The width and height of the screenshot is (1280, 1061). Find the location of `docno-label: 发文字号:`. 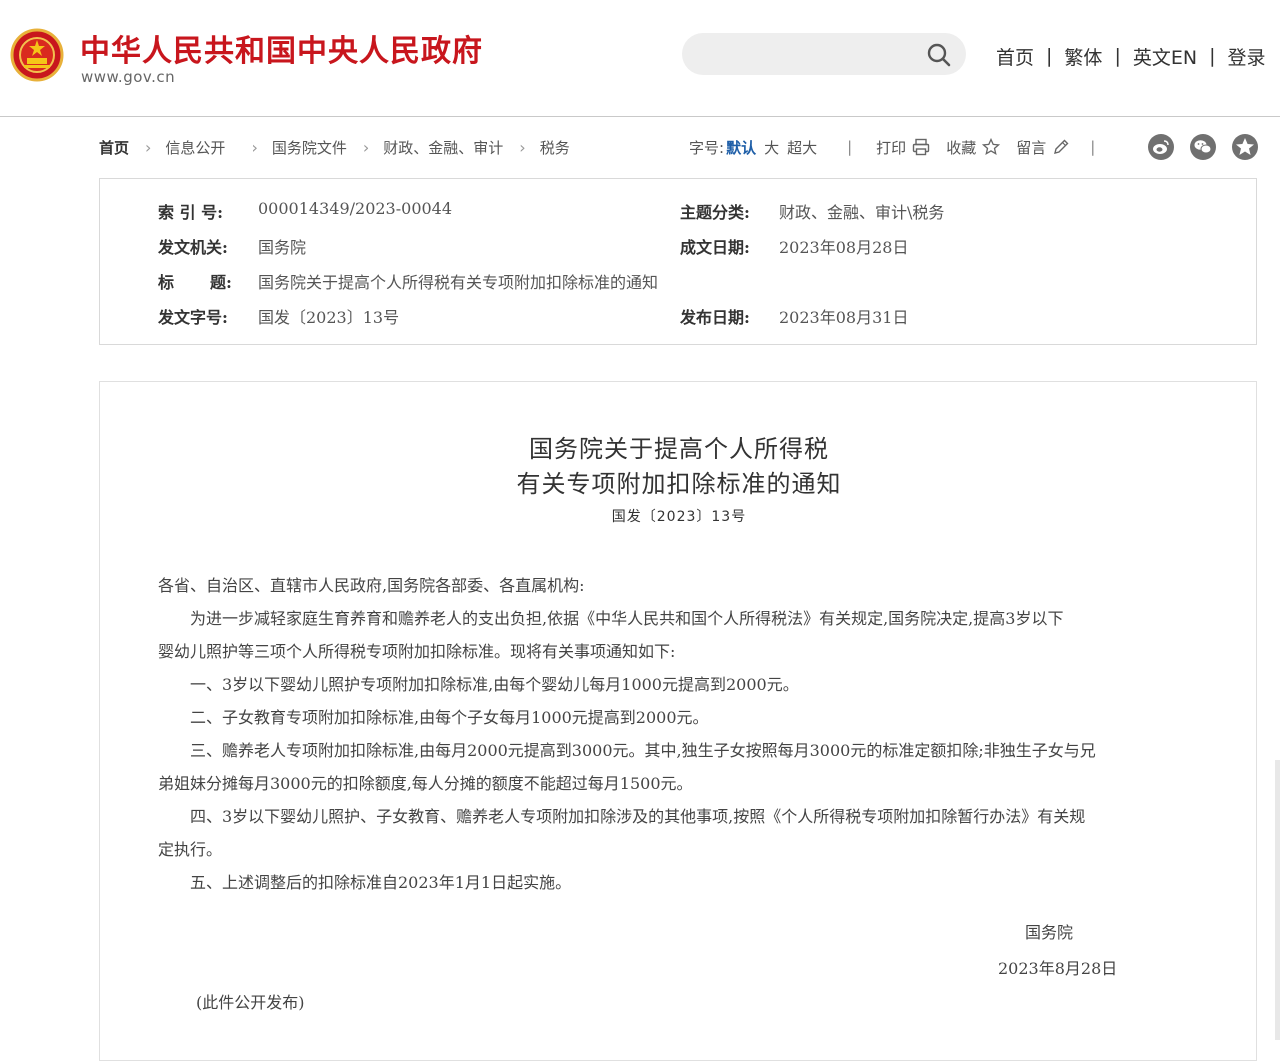

docno-label: 发文字号: is located at coordinates (193, 317).